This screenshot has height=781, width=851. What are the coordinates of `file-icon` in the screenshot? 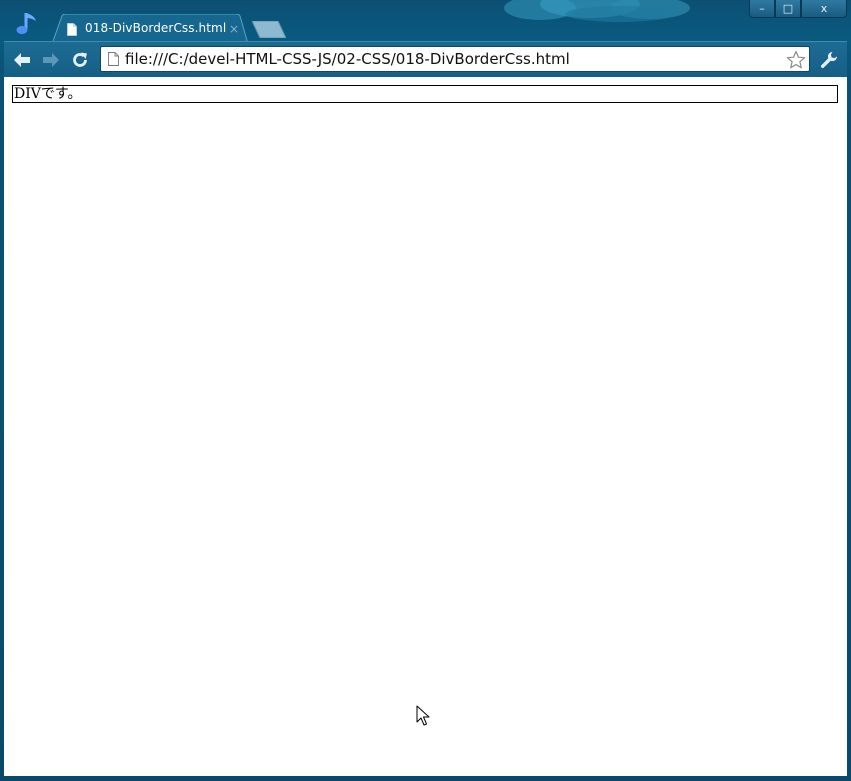 It's located at (72, 29).